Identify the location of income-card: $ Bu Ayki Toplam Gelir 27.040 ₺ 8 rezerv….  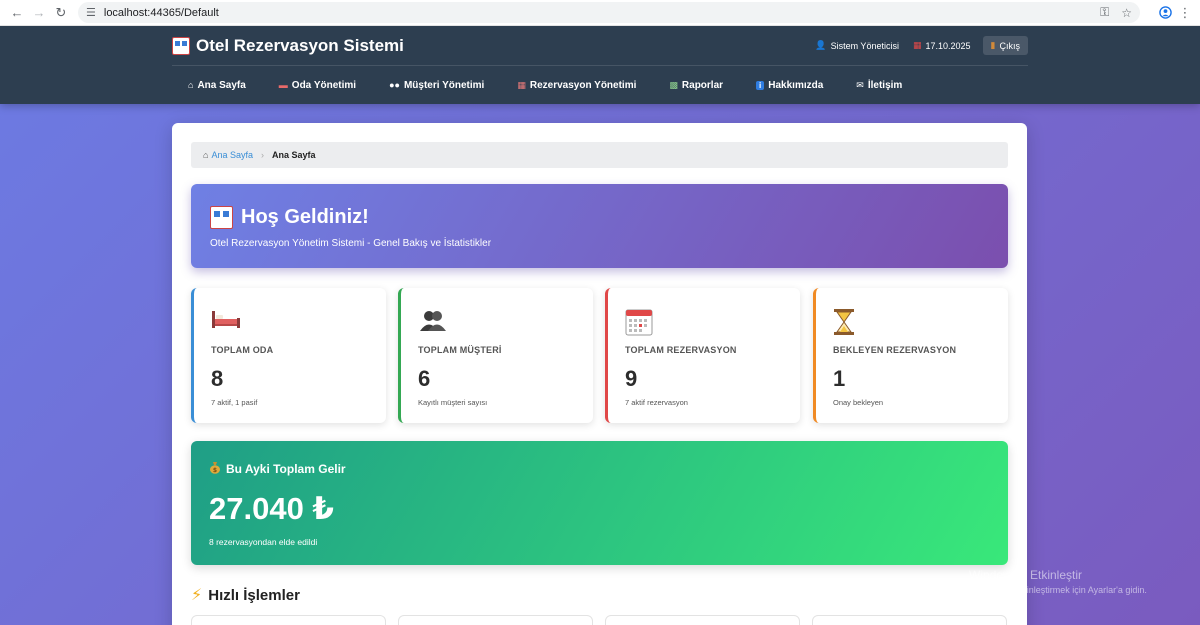
(599, 503).